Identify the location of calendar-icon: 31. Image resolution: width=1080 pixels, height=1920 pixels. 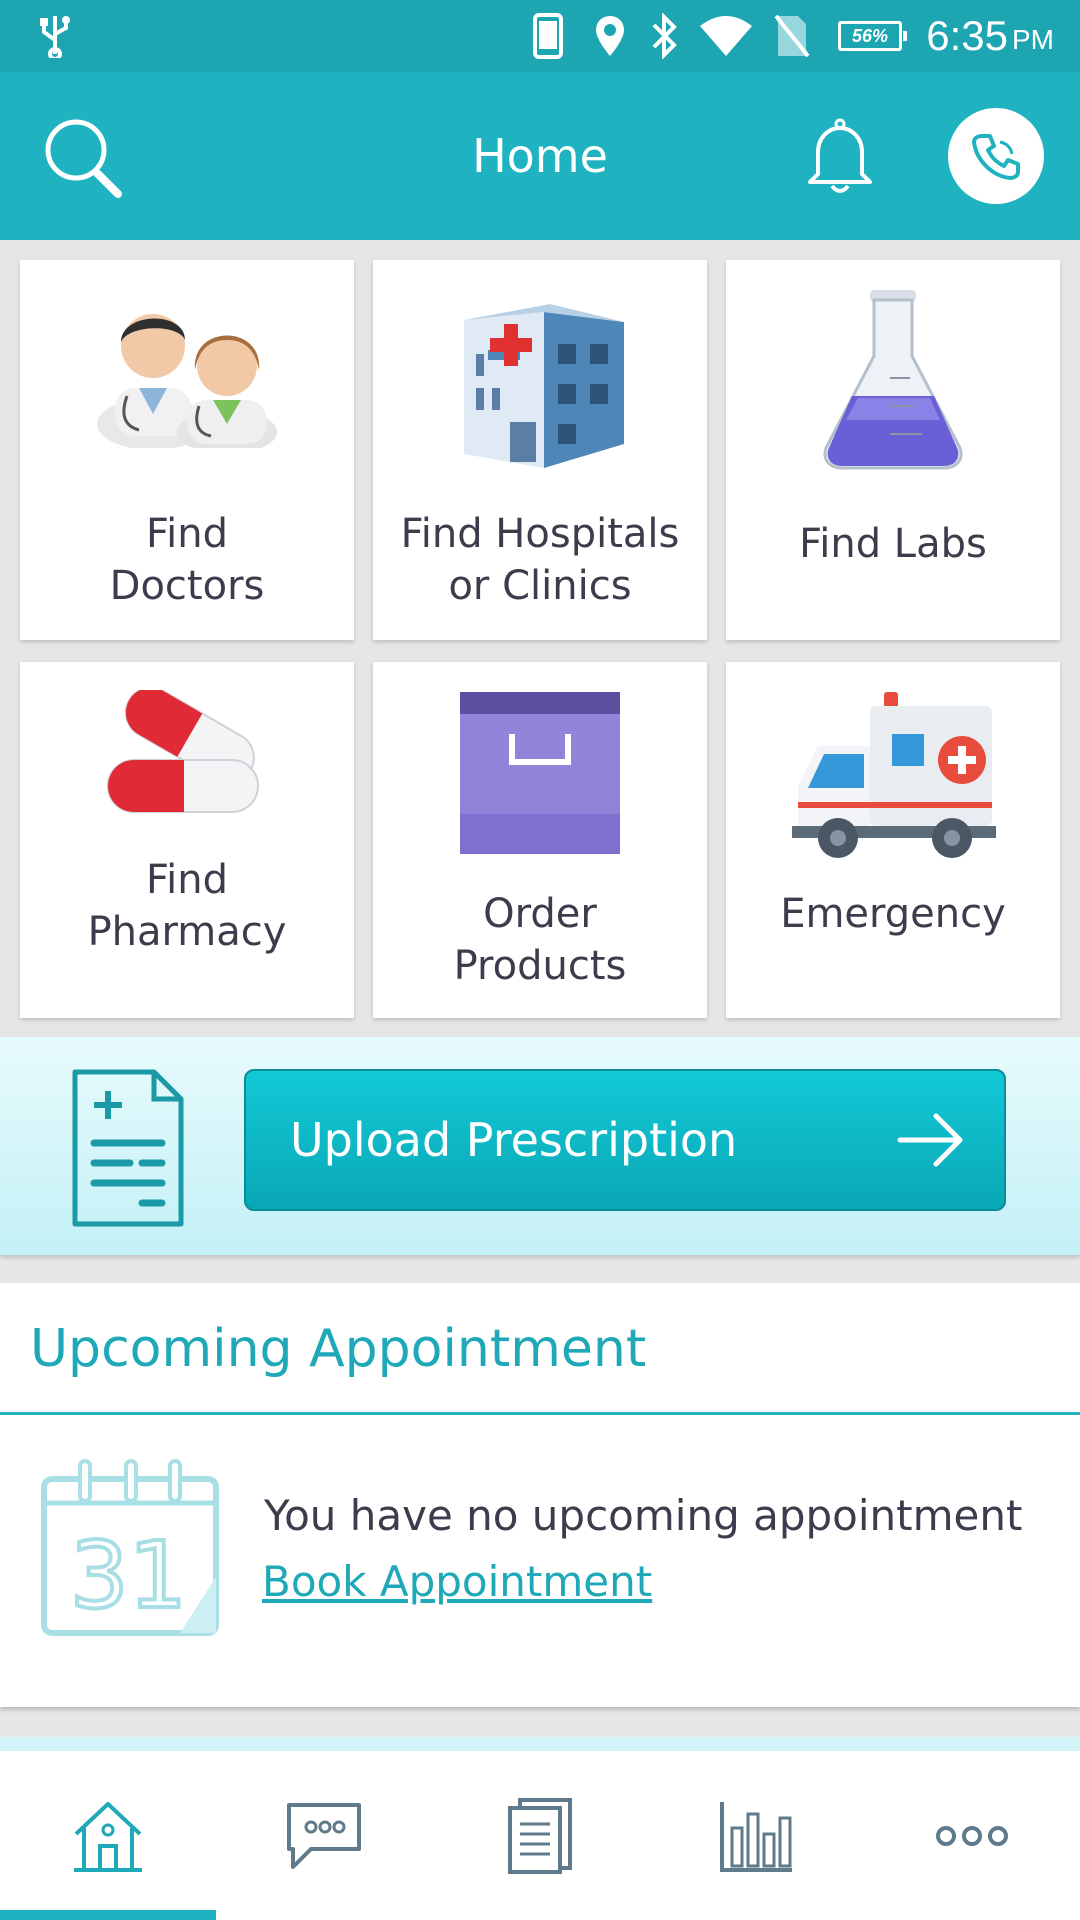
(131, 1550).